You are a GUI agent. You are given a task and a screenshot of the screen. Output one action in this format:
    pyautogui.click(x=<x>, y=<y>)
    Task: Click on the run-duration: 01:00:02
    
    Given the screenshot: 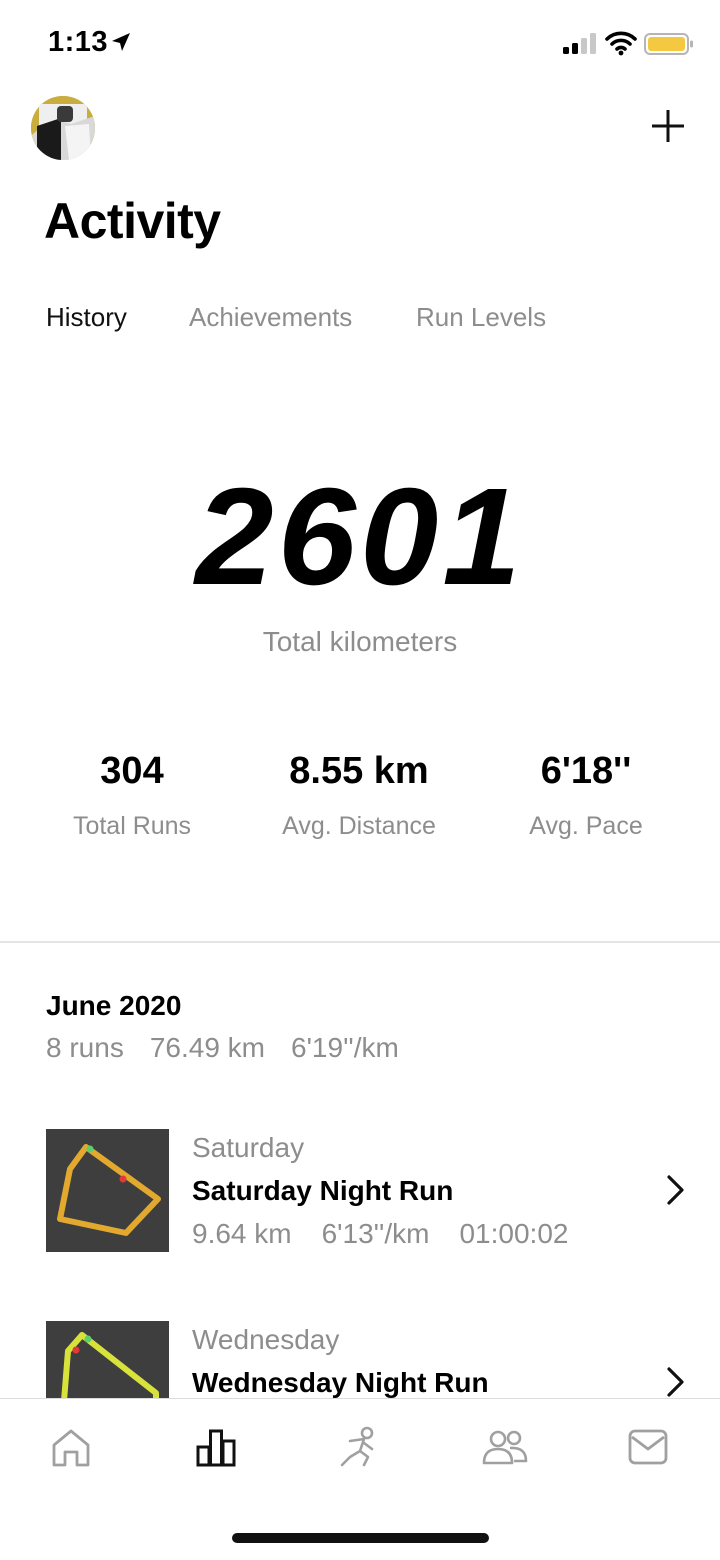 What is the action you would take?
    pyautogui.click(x=514, y=1233)
    